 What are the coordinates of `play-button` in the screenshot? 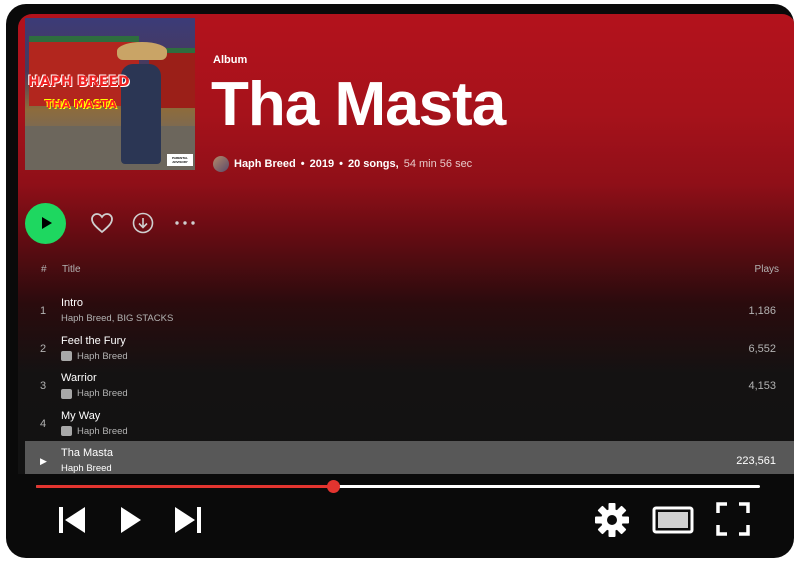 It's located at (45, 223).